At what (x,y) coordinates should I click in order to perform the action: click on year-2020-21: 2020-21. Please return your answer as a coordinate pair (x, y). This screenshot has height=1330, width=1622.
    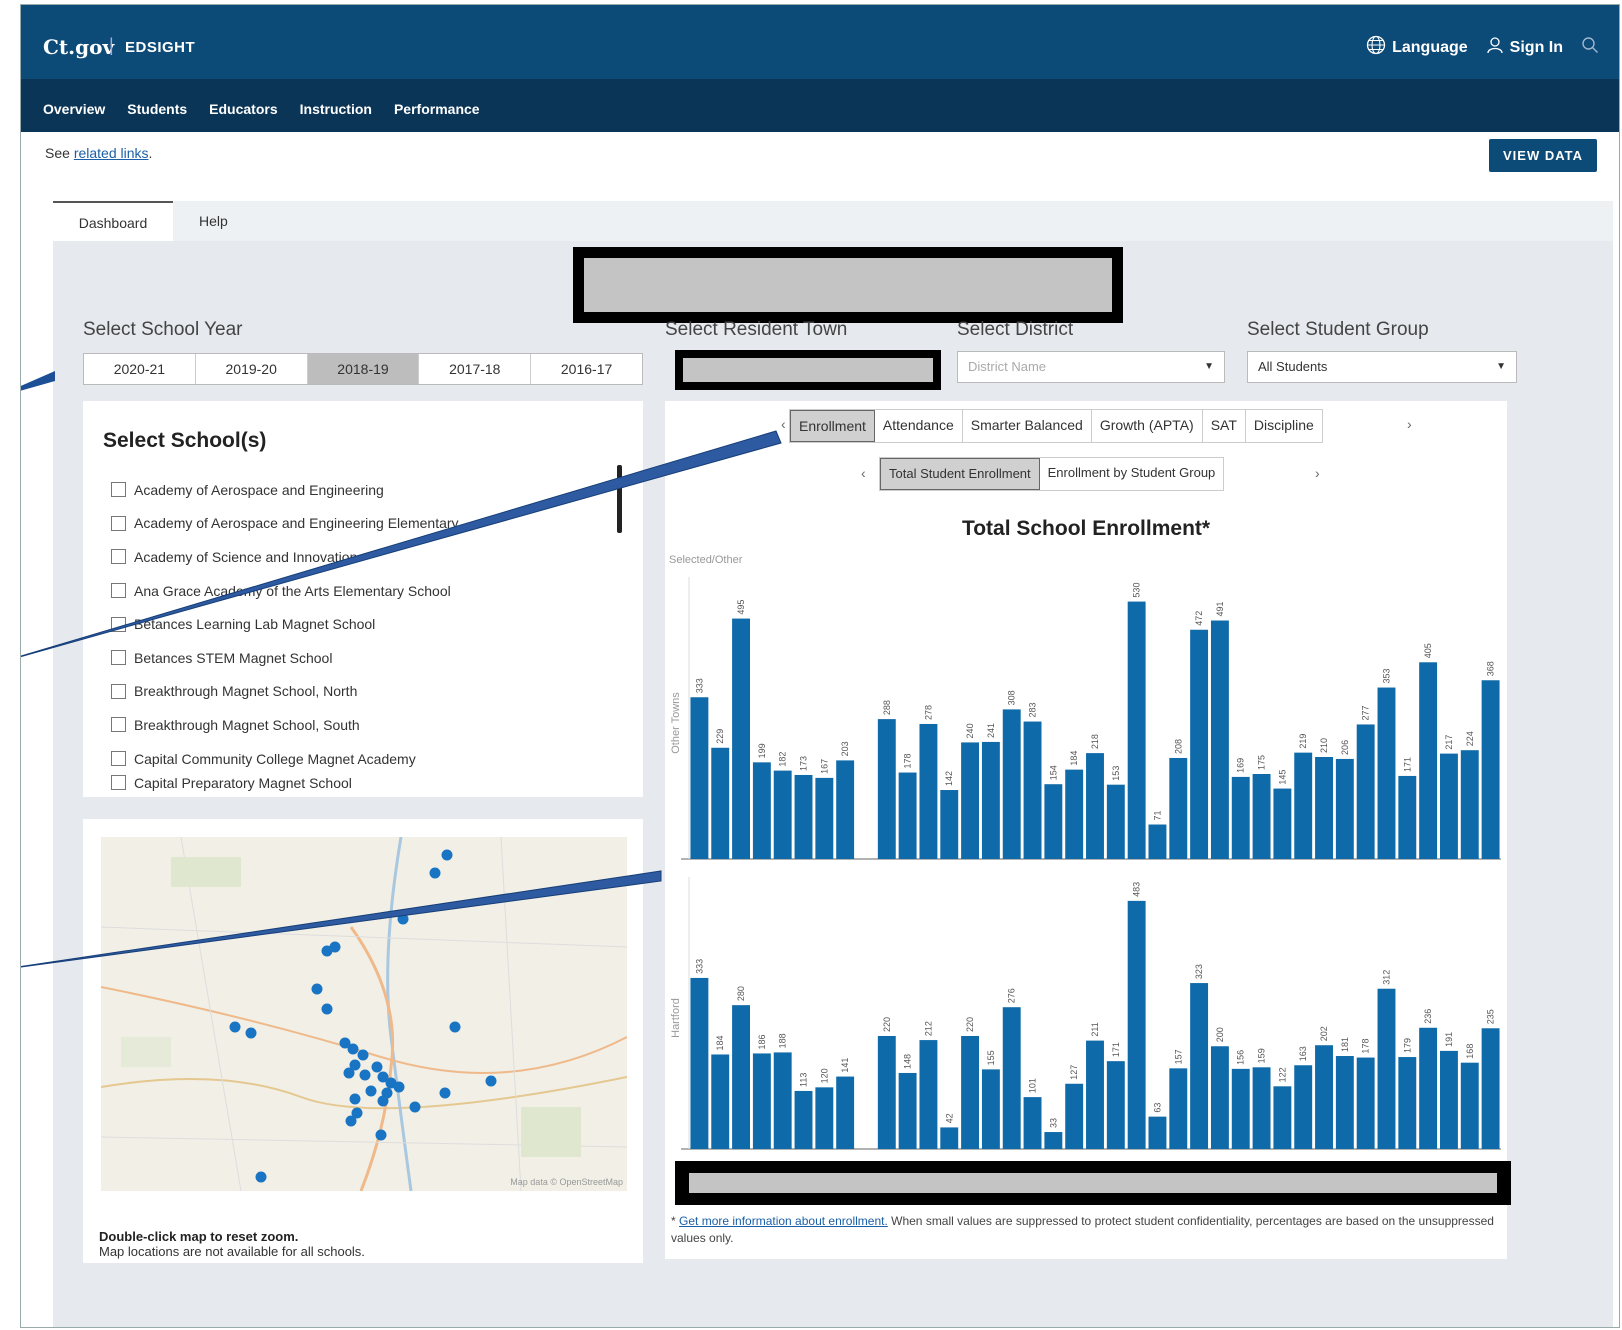
    Looking at the image, I should click on (140, 369).